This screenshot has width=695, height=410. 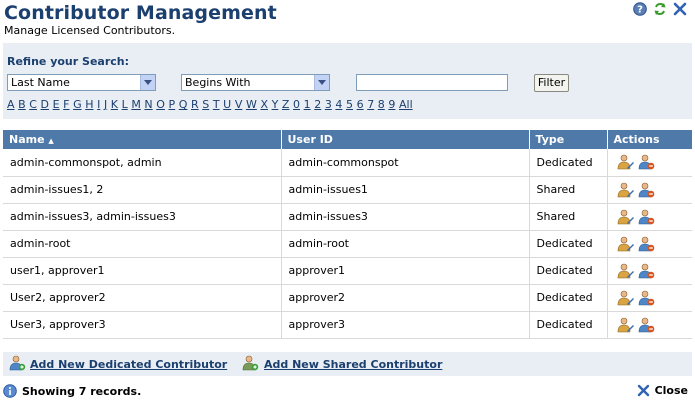 I want to click on alpha-link-j: J, so click(x=105, y=104).